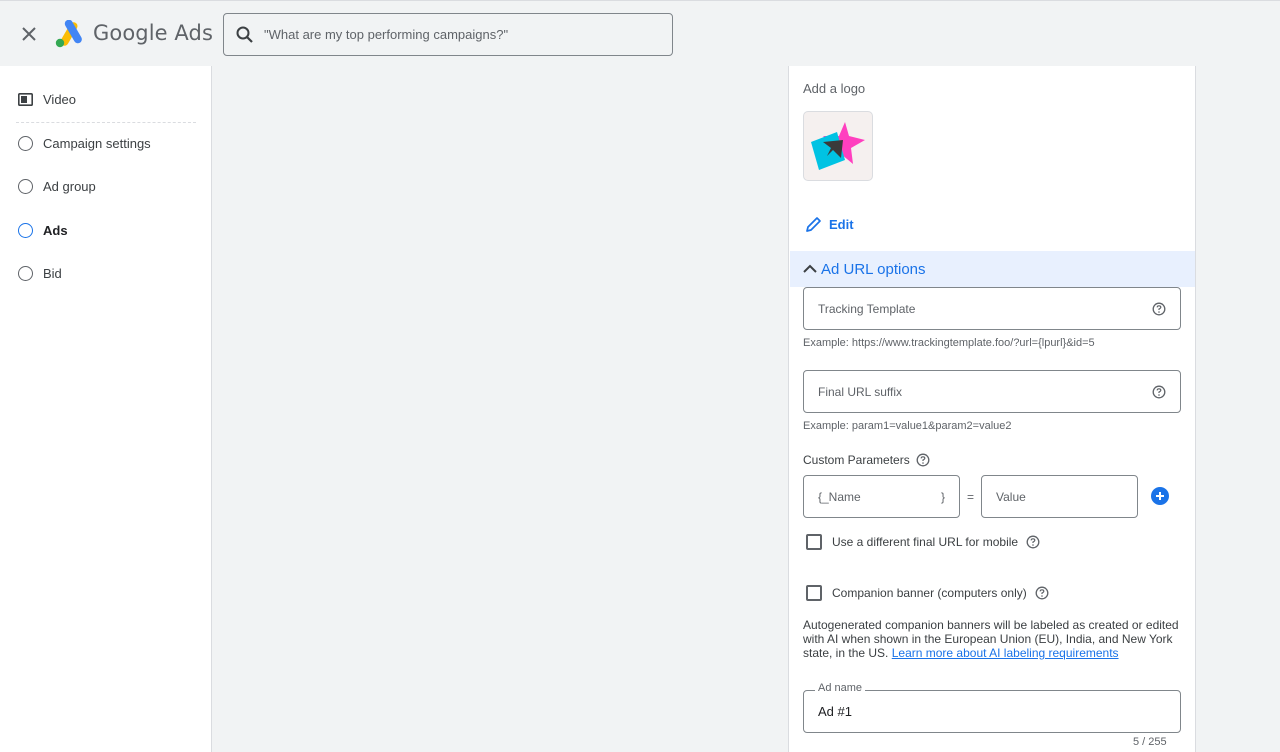 The height and width of the screenshot is (752, 1280). Describe the element at coordinates (985, 308) in the screenshot. I see `tracking-template-input` at that location.